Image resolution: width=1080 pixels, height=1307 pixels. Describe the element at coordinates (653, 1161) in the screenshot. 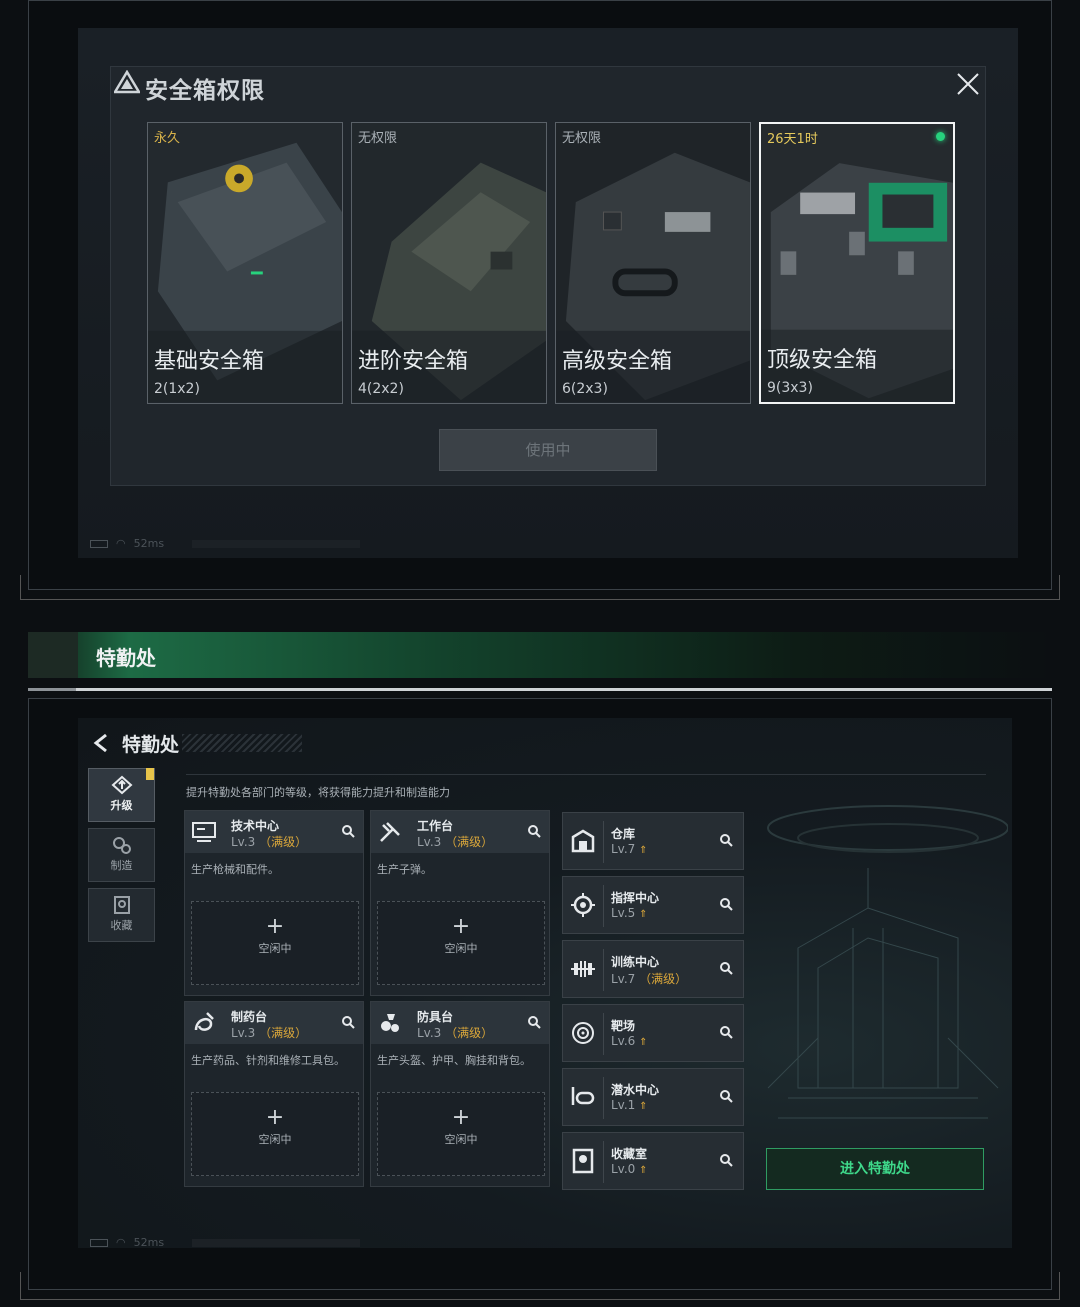

I see `facility-collection-room: 收藏室 Lv.0 ⇑` at that location.